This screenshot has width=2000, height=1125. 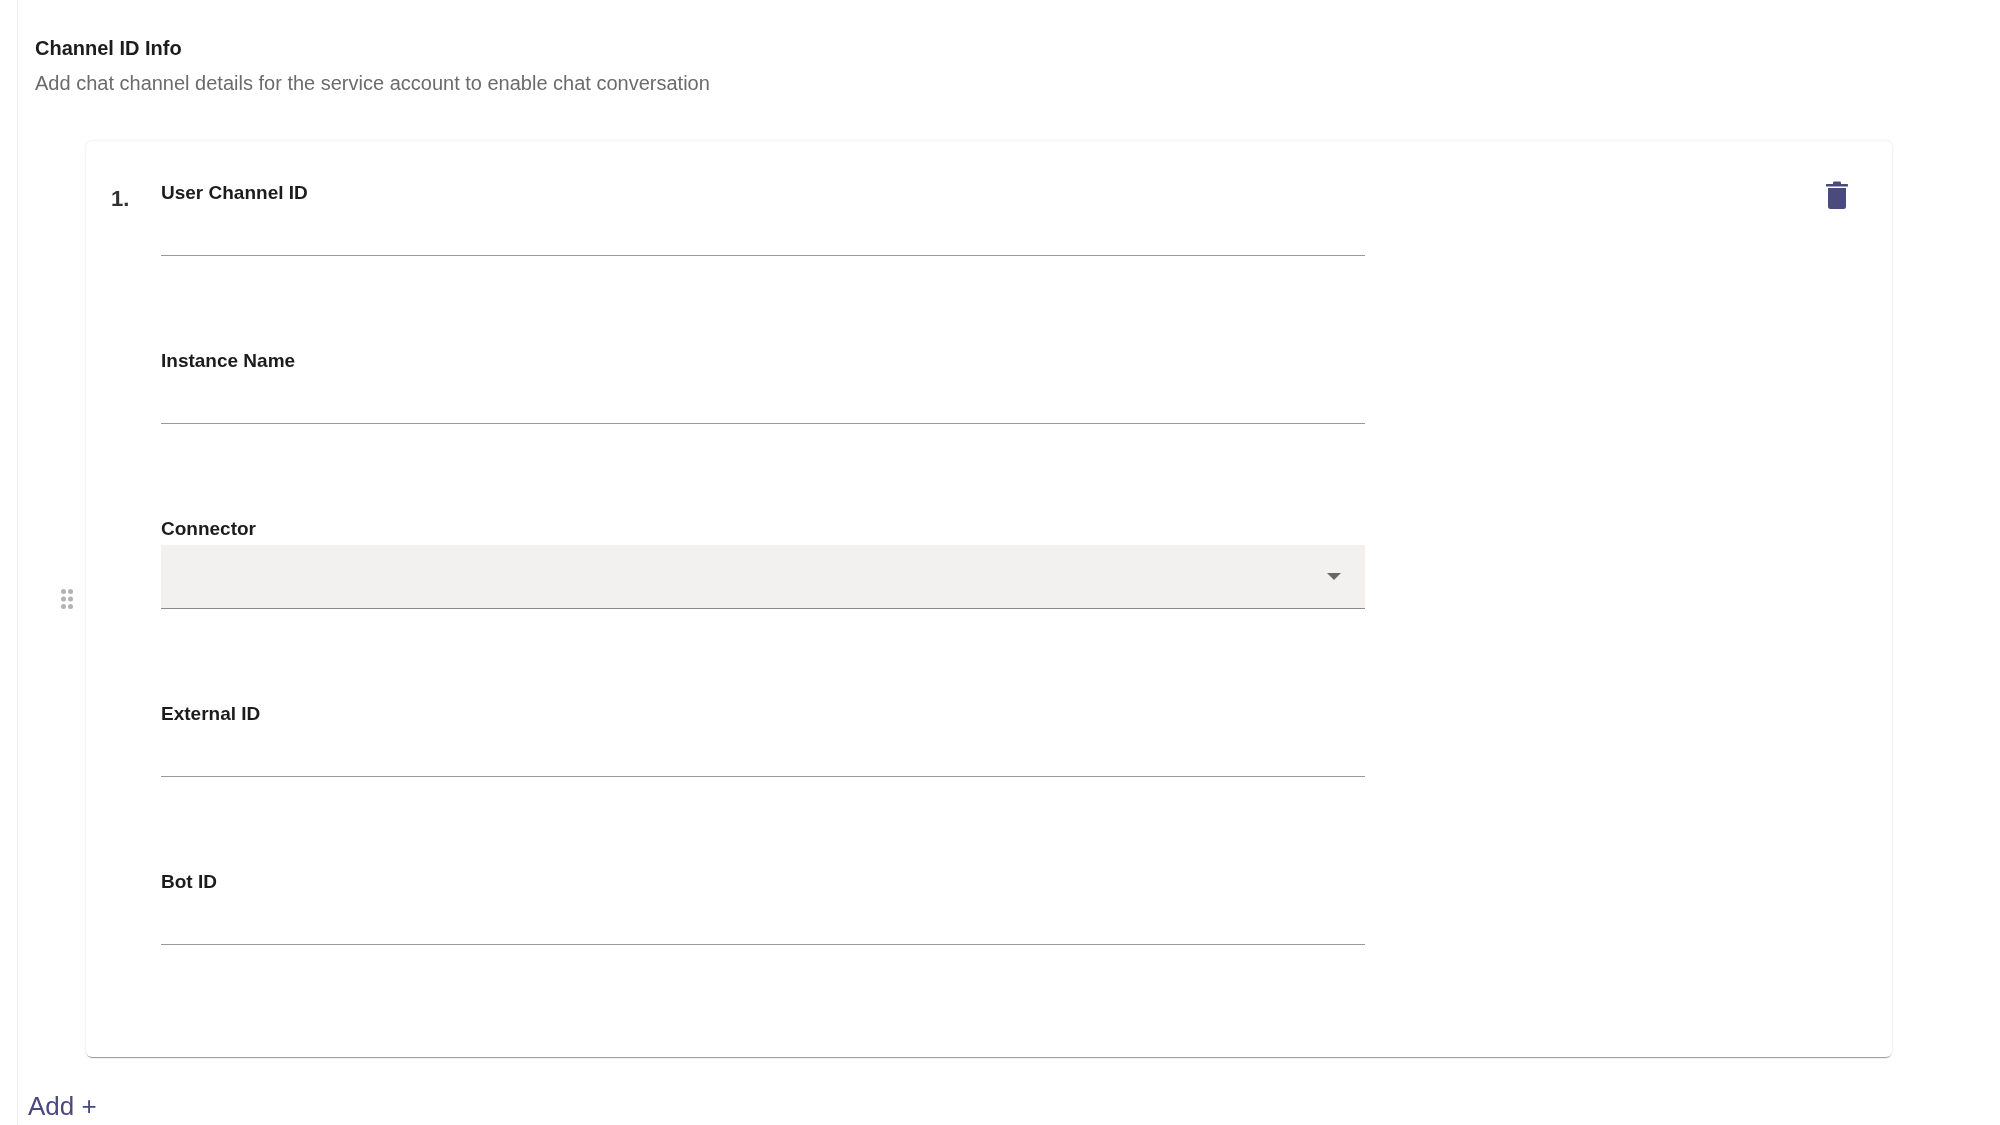 What do you see at coordinates (763, 577) in the screenshot?
I see `select-field` at bounding box center [763, 577].